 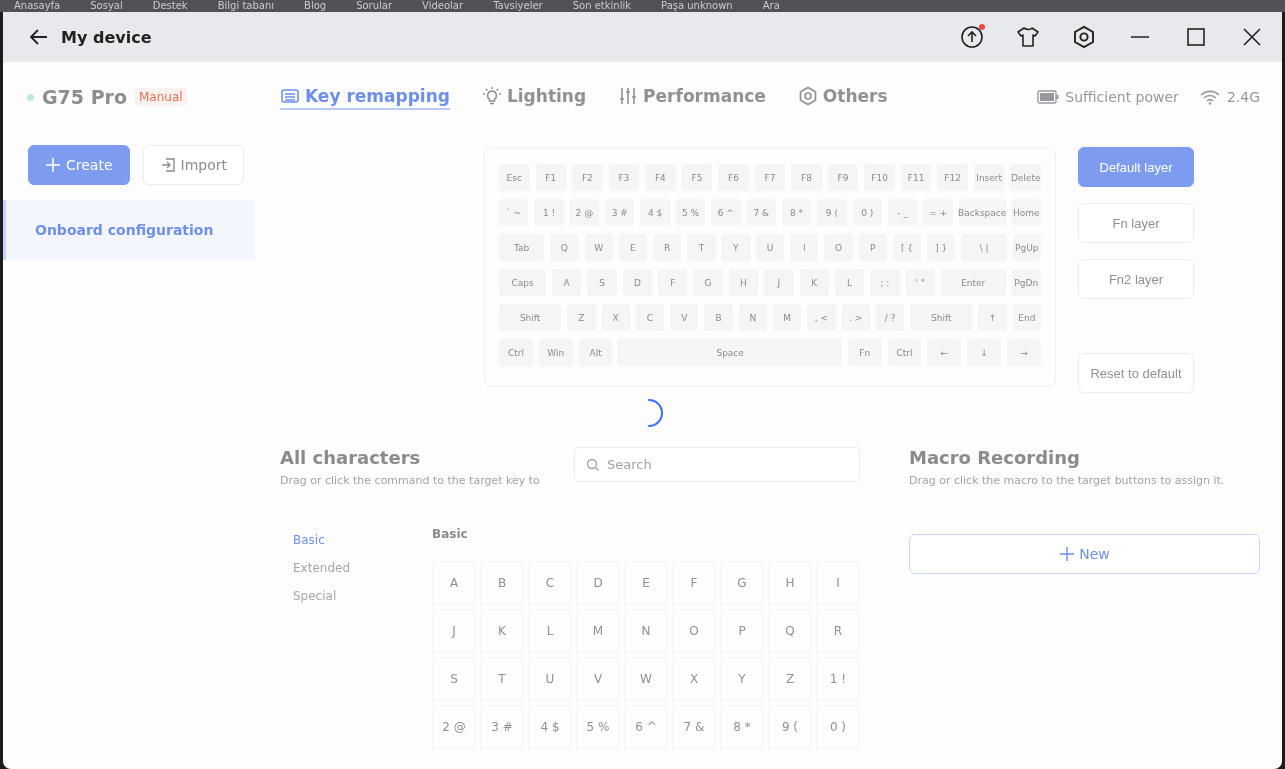 What do you see at coordinates (550, 679) in the screenshot?
I see `character-key: U` at bounding box center [550, 679].